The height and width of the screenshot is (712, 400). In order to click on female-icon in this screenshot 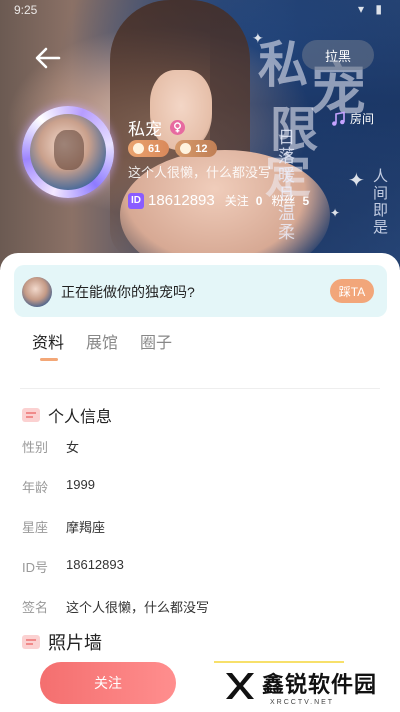, I will do `click(177, 127)`.